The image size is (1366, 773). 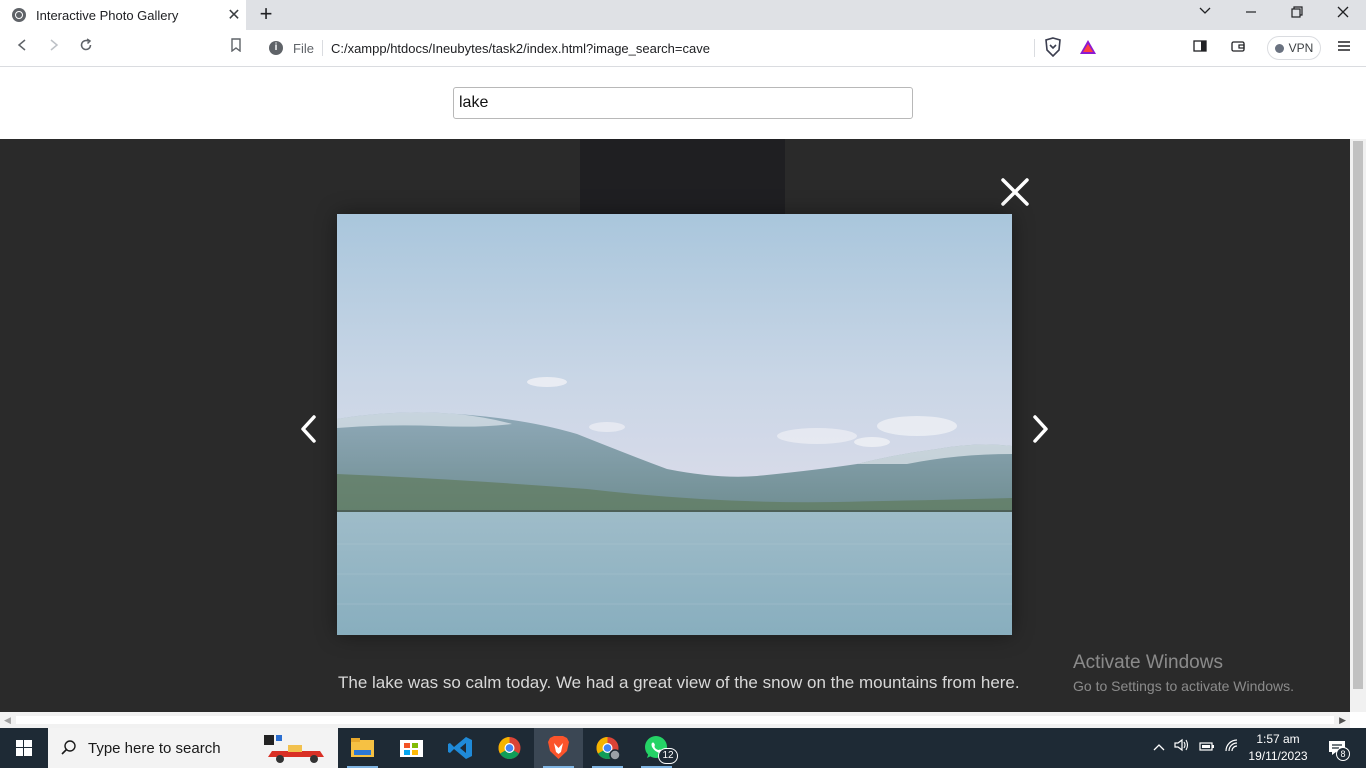 I want to click on vertical-scrollbar, so click(x=1358, y=425).